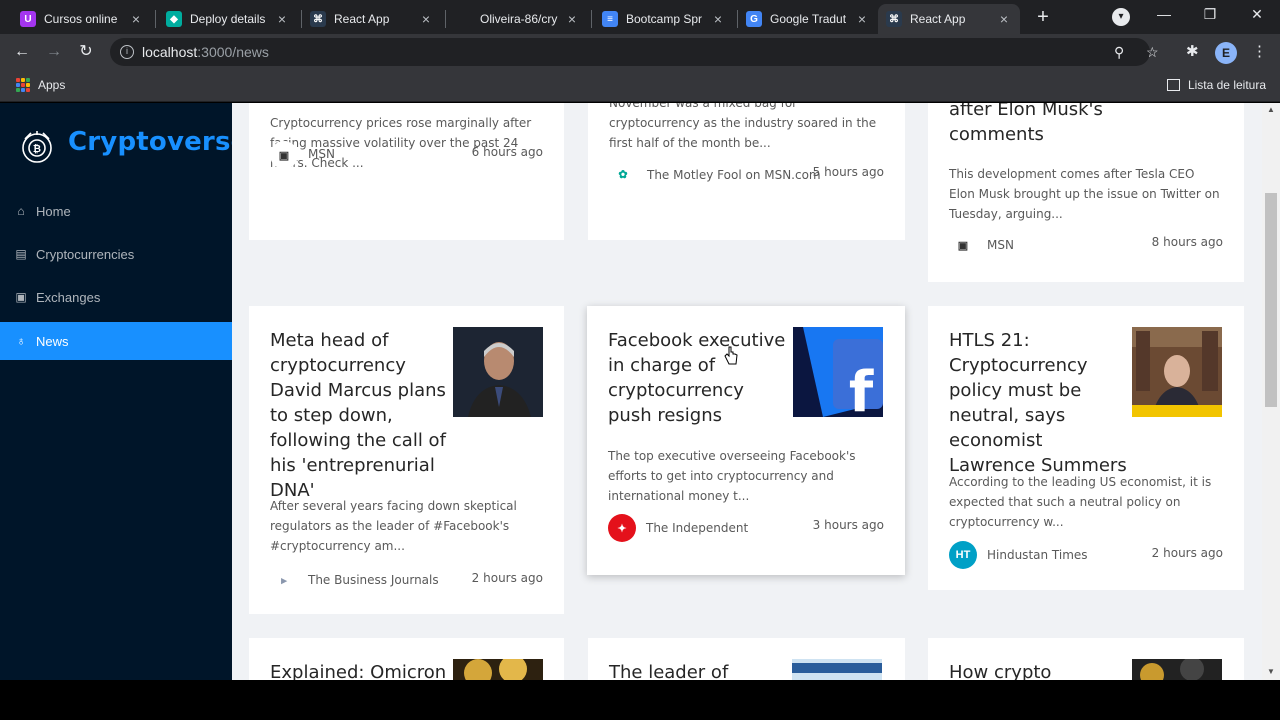 This screenshot has height=720, width=1280. I want to click on page-scrollbar: ▲ ▼, so click(1271, 391).